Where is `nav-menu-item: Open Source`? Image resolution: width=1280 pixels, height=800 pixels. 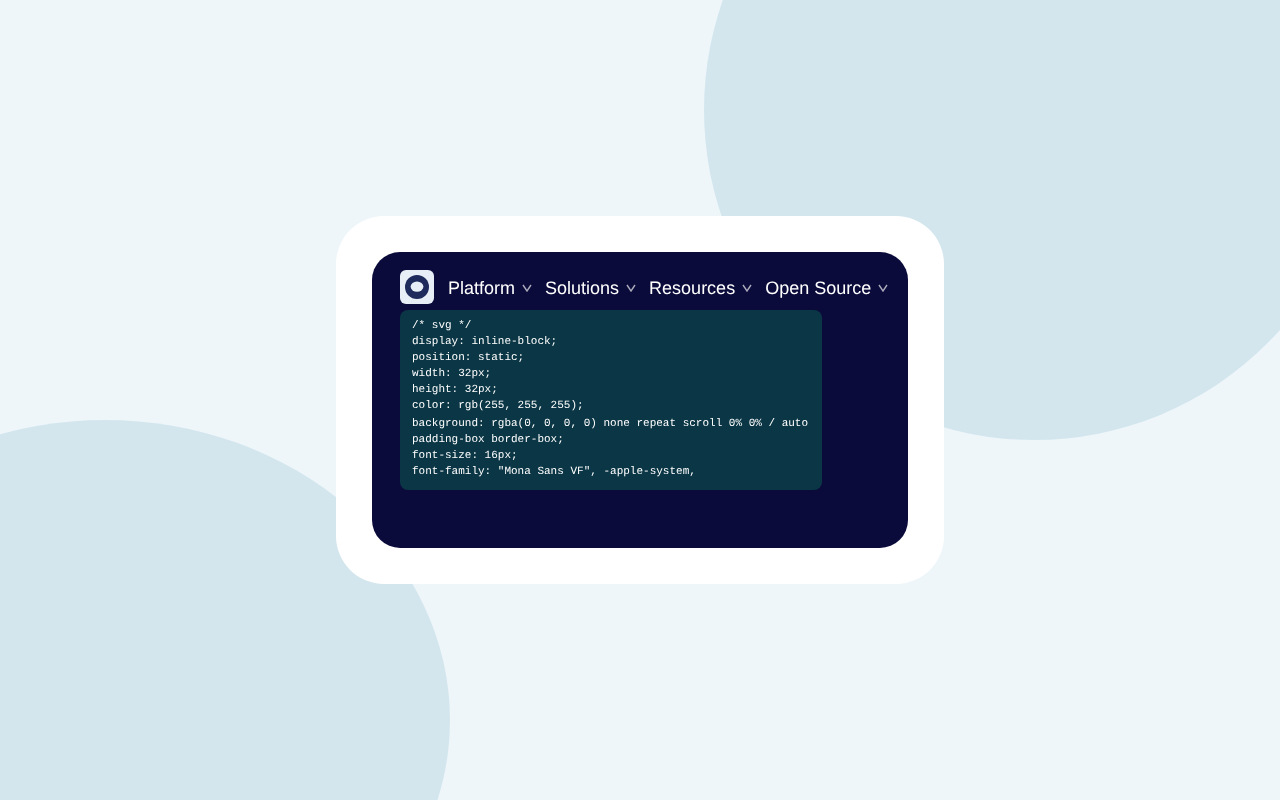
nav-menu-item: Open Source is located at coordinates (826, 287).